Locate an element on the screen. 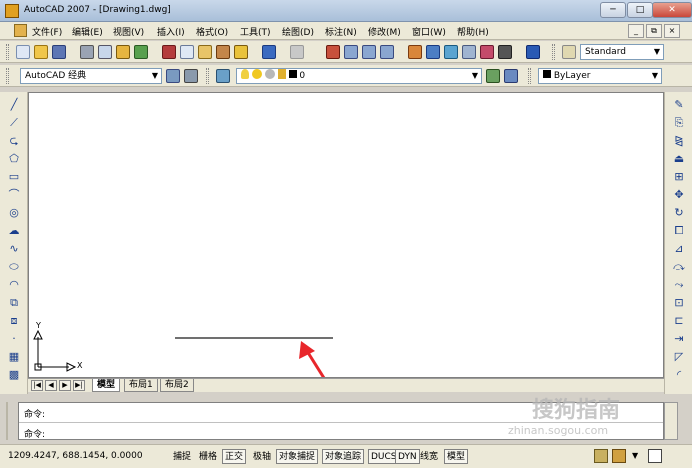  redo-icon is located at coordinates (297, 52).